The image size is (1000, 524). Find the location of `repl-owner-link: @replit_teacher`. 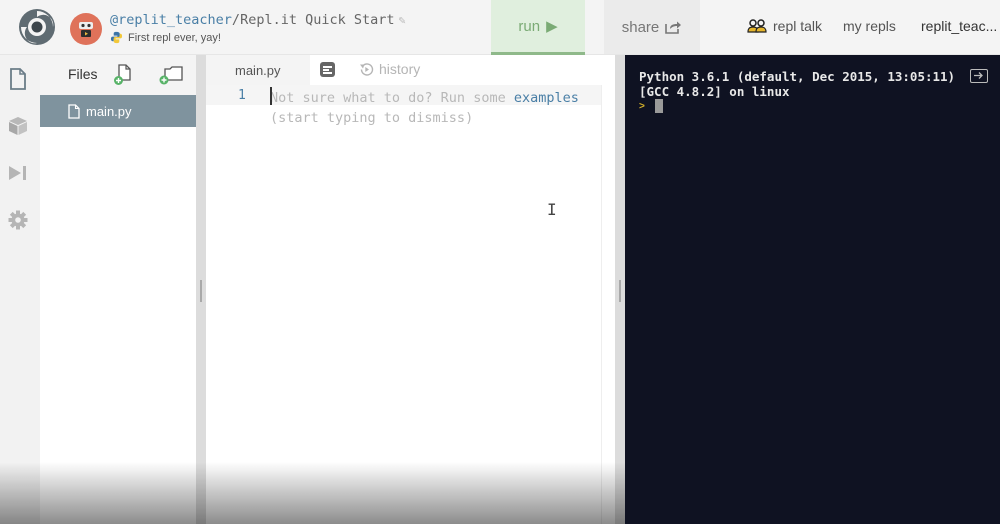

repl-owner-link: @replit_teacher is located at coordinates (171, 20).